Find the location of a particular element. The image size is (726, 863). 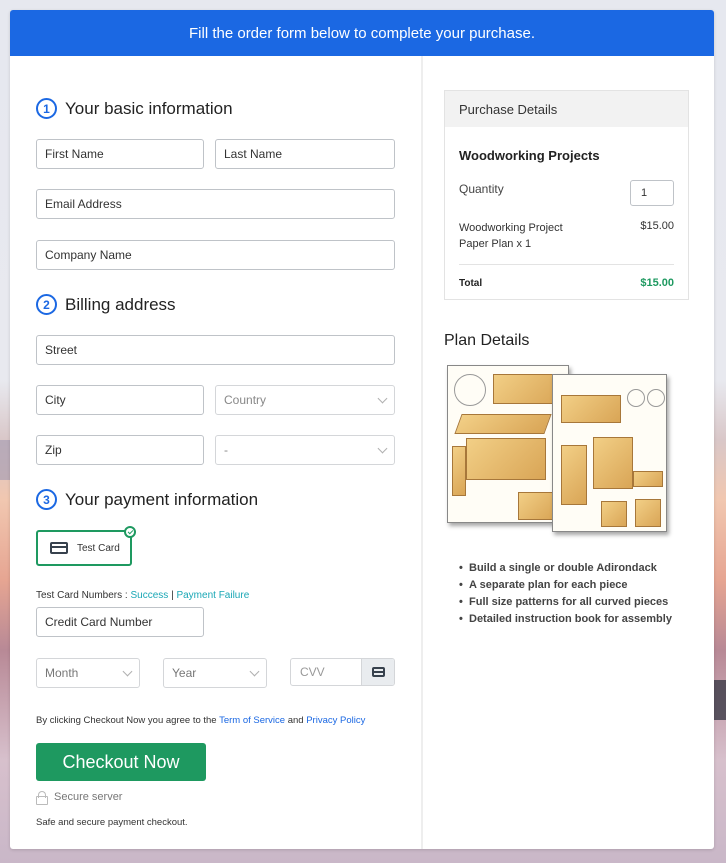

cvv-field: CVV is located at coordinates (342, 672).